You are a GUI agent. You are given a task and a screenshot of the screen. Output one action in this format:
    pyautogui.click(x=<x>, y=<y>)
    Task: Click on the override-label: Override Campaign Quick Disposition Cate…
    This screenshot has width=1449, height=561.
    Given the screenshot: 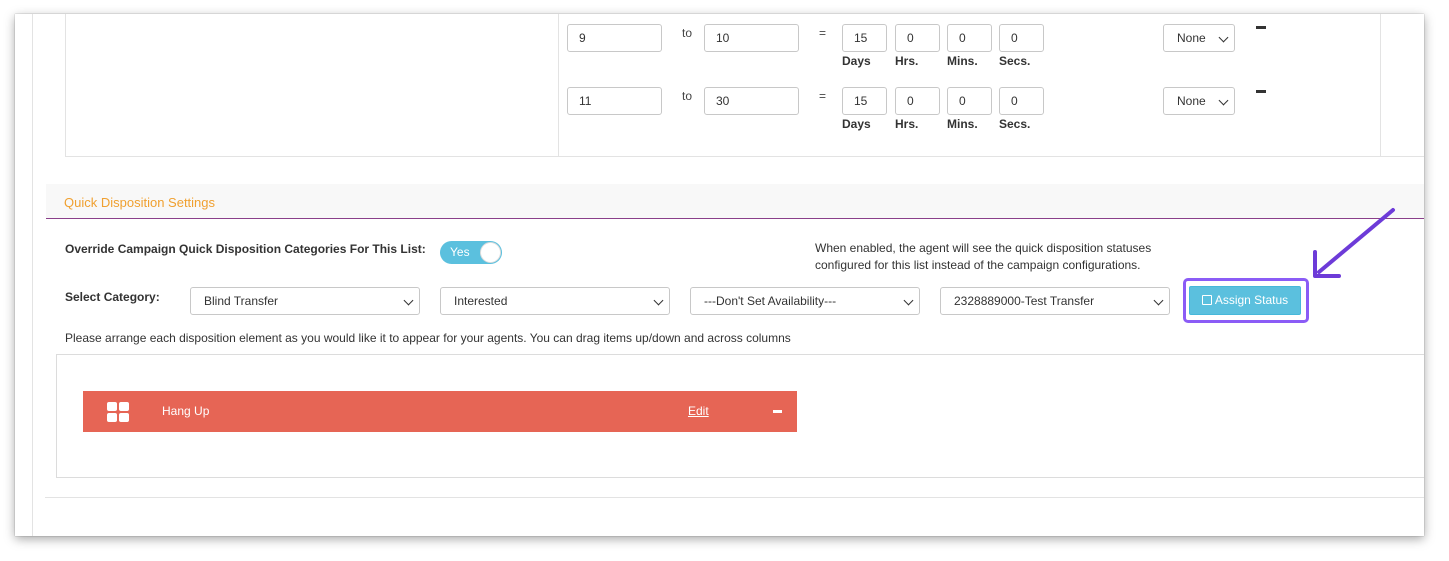 What is the action you would take?
    pyautogui.click(x=245, y=249)
    